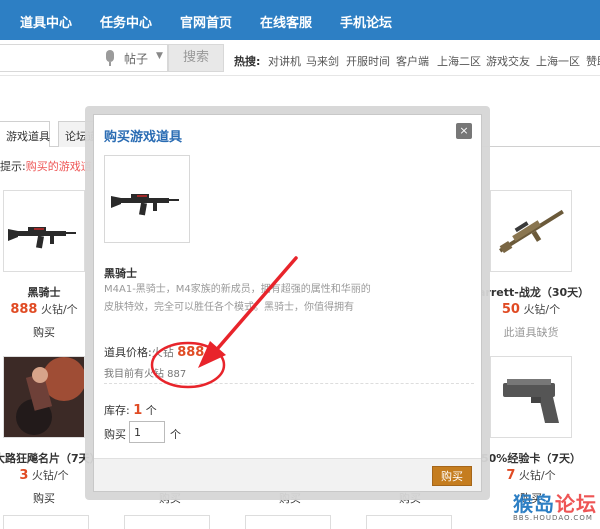  What do you see at coordinates (130, 410) in the screenshot?
I see `dialog-stock: 库存: 1 个` at bounding box center [130, 410].